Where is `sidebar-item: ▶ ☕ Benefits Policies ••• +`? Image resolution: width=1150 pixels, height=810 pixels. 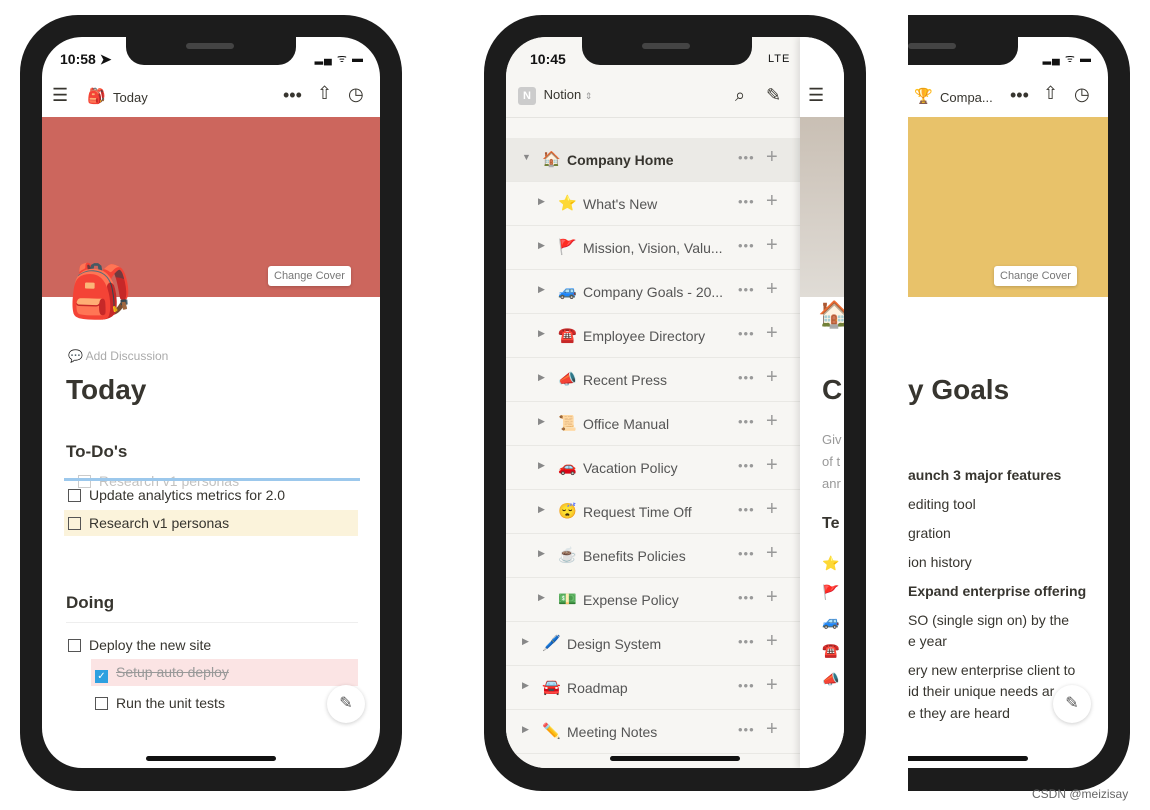
sidebar-item: ▶ ☕ Benefits Policies ••• + is located at coordinates (653, 556).